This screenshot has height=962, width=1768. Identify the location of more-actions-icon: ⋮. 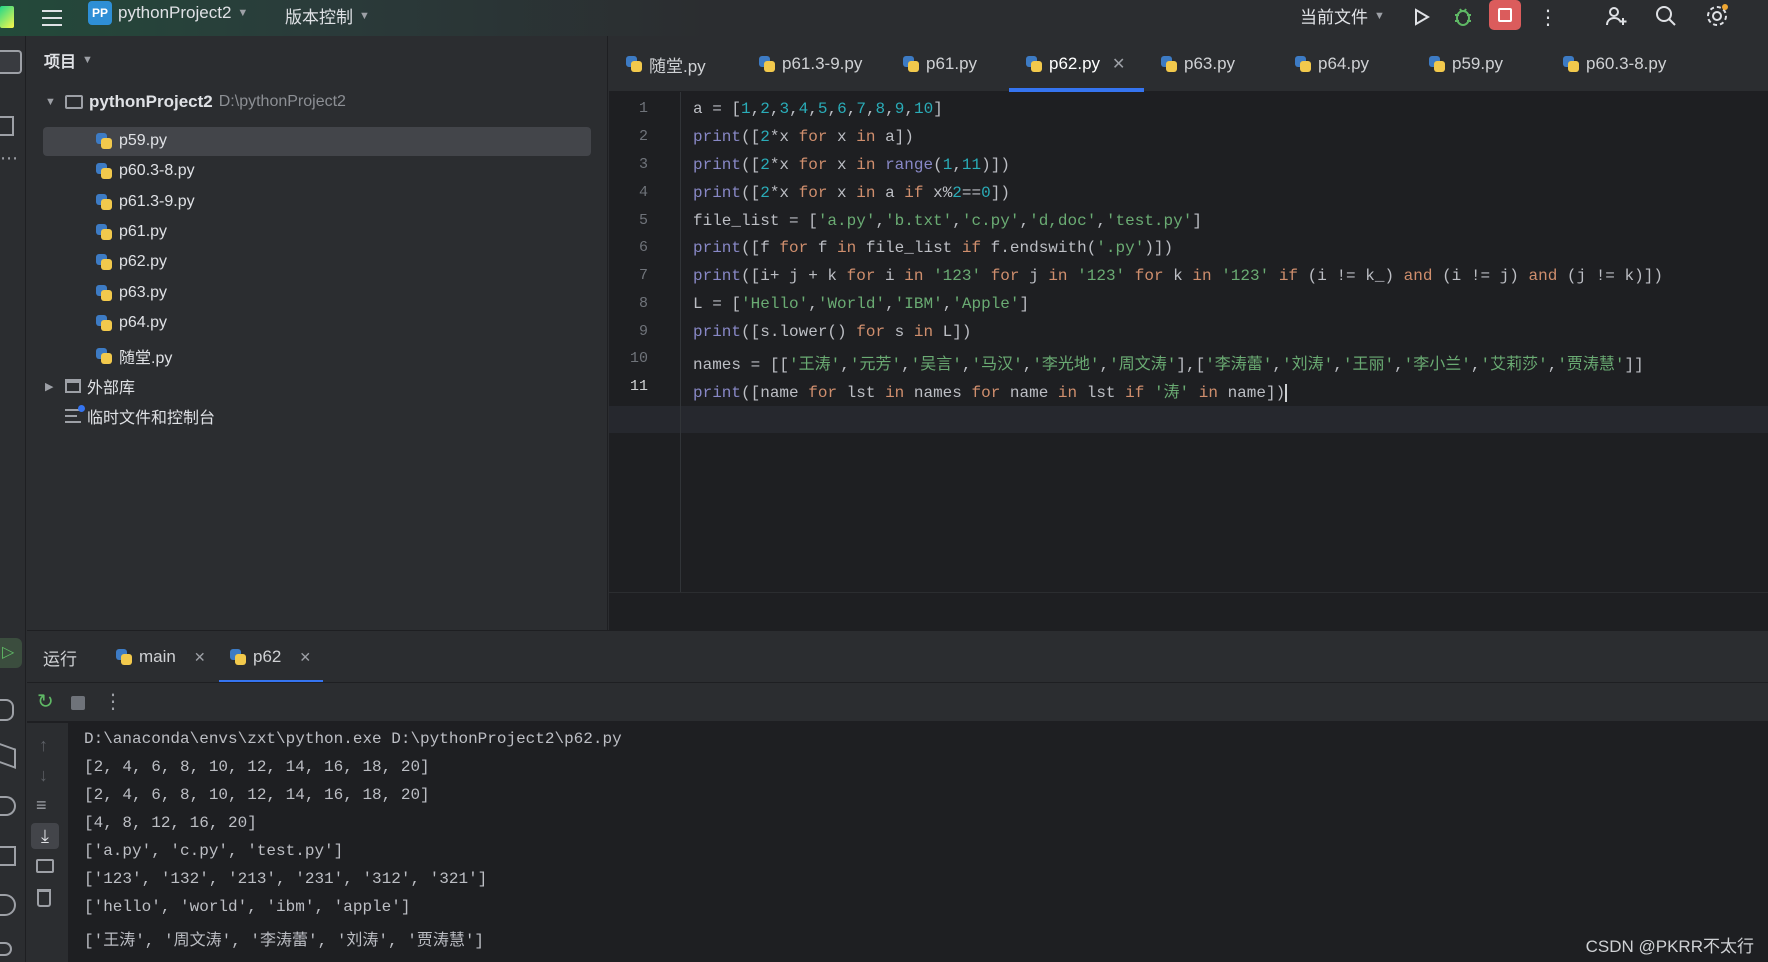
(1548, 17).